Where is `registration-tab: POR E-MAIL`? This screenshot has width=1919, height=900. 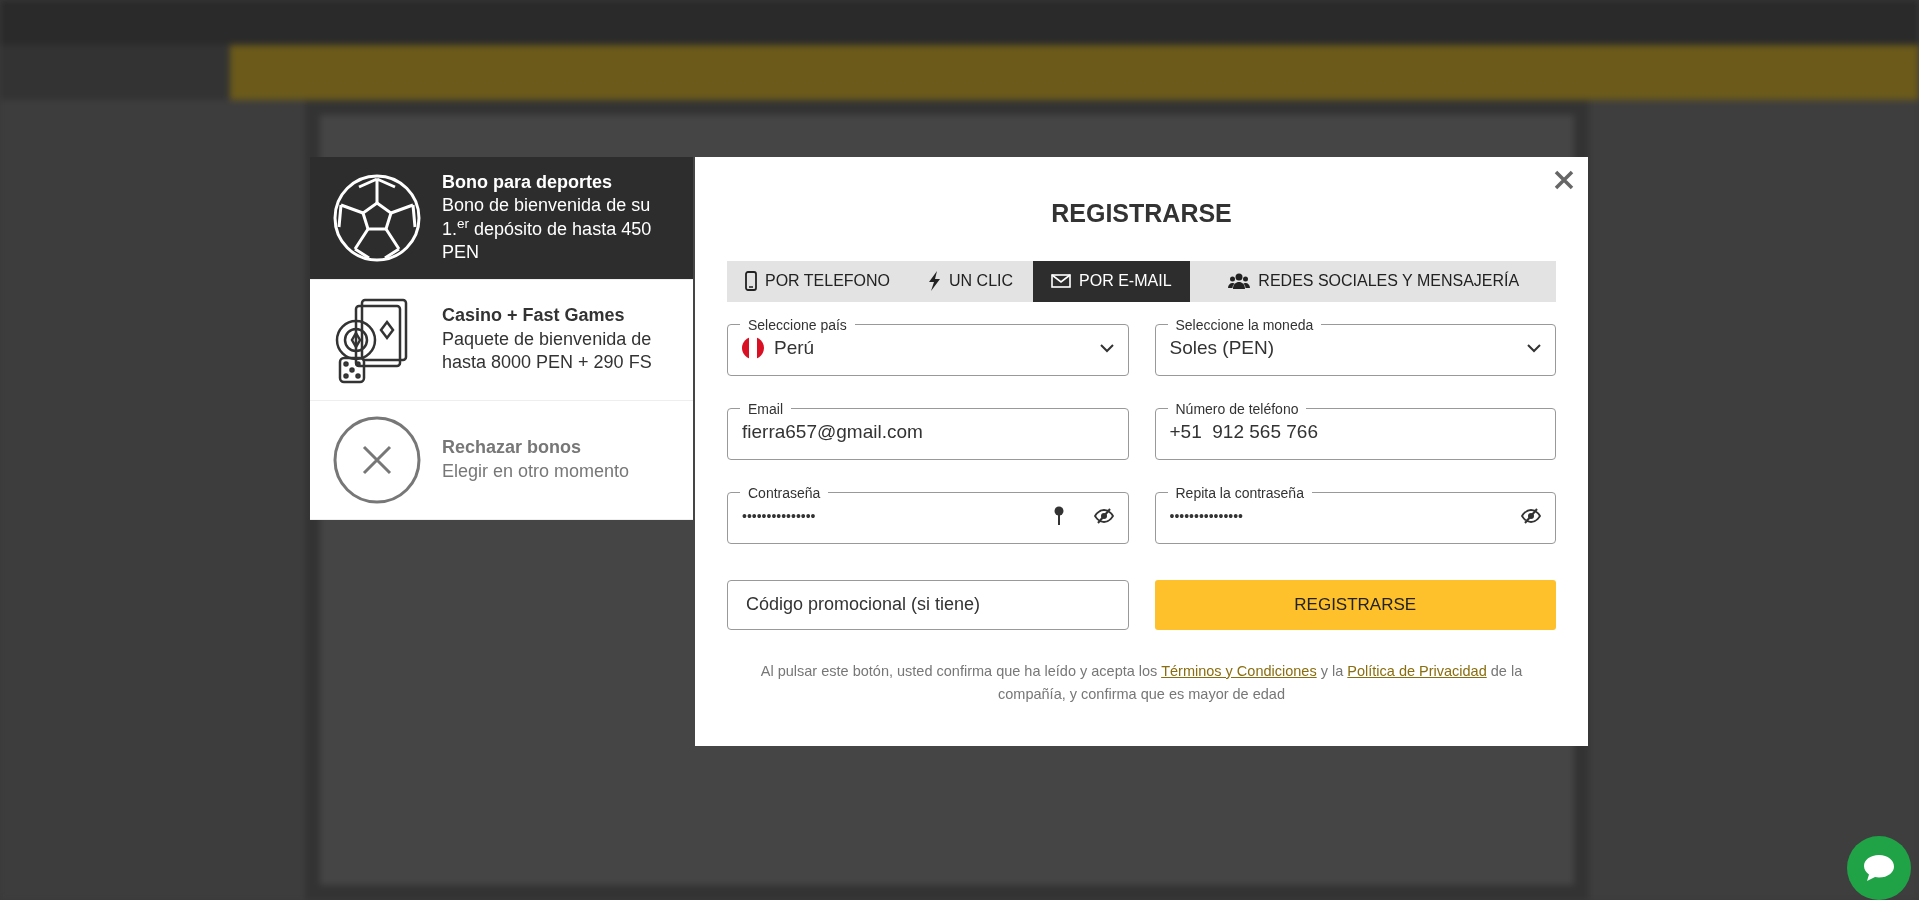 registration-tab: POR E-MAIL is located at coordinates (1111, 281).